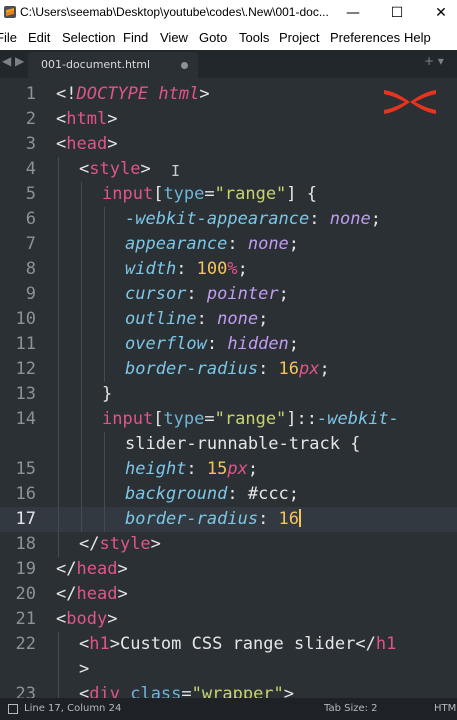  Describe the element at coordinates (212, 494) in the screenshot. I see `code-text: background: #ccc;` at that location.